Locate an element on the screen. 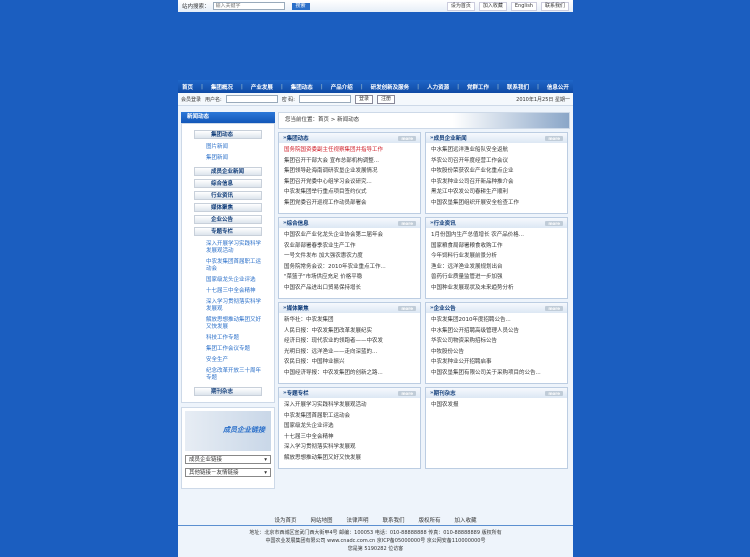  footer-link: 网站地图 is located at coordinates (321, 520).